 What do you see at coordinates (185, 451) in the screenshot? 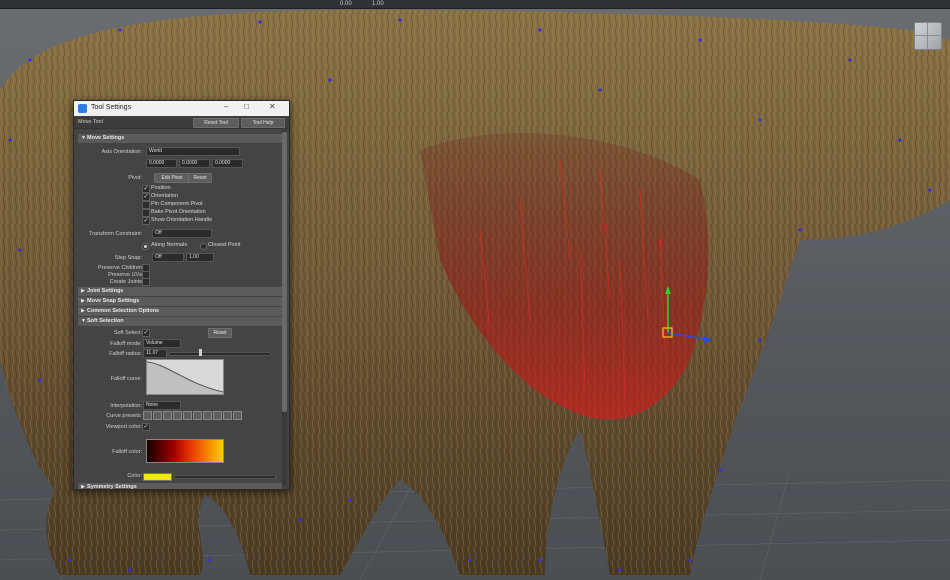
I see `falloff-color-ramp` at bounding box center [185, 451].